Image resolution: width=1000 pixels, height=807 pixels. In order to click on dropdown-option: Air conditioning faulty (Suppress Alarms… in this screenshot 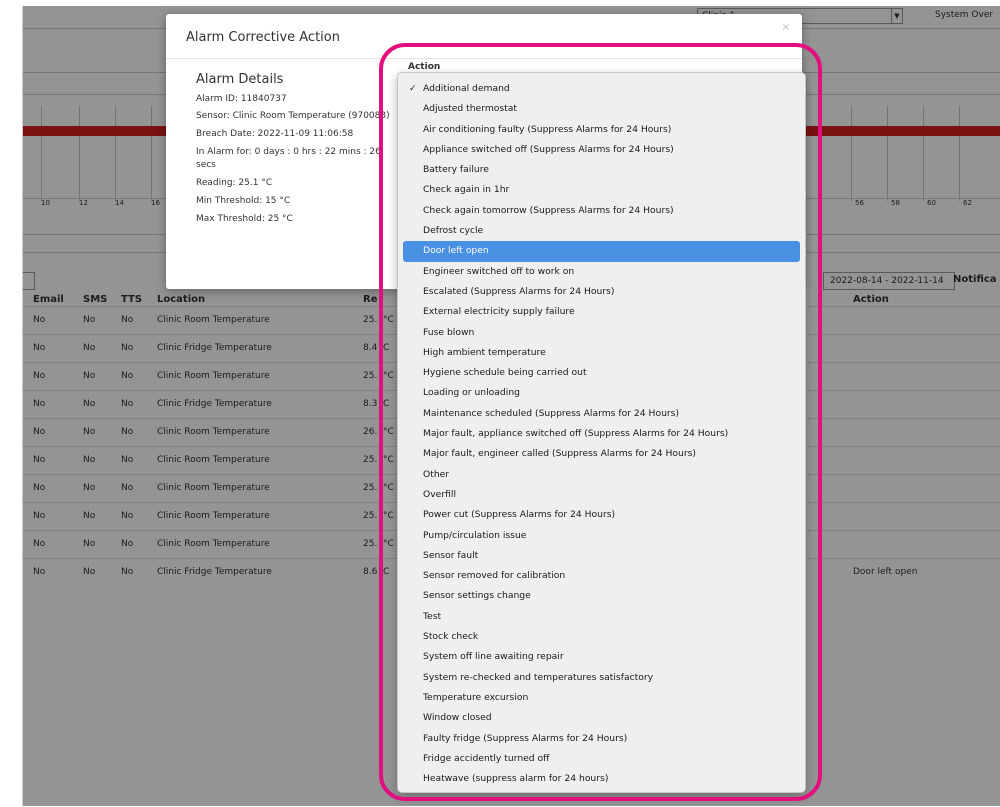, I will do `click(601, 130)`.